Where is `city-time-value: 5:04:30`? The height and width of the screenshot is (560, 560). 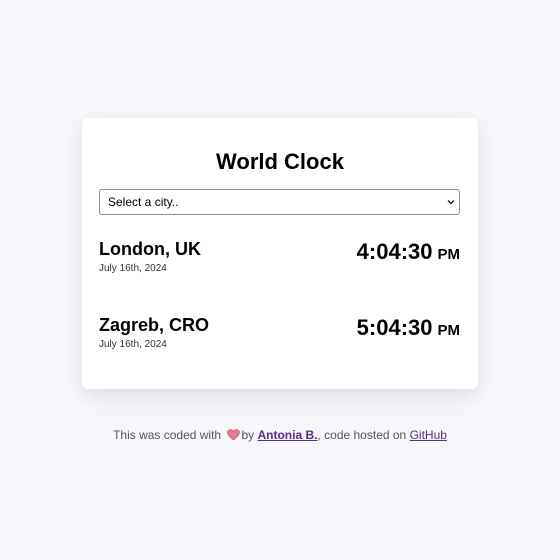 city-time-value: 5:04:30 is located at coordinates (394, 327).